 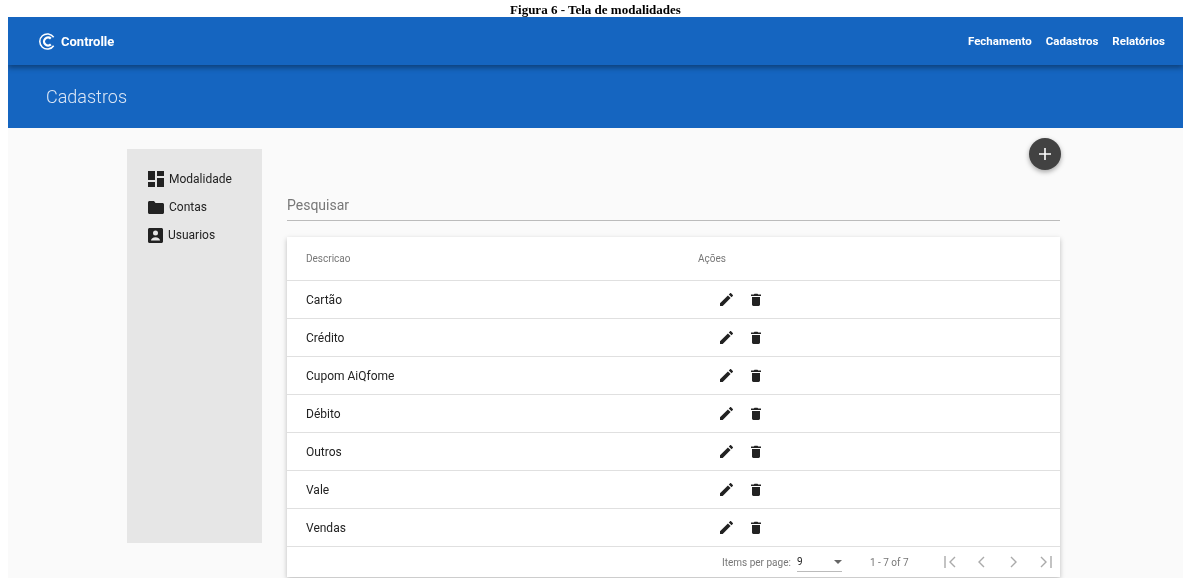 I want to click on page-size-select: 9, so click(x=819, y=562).